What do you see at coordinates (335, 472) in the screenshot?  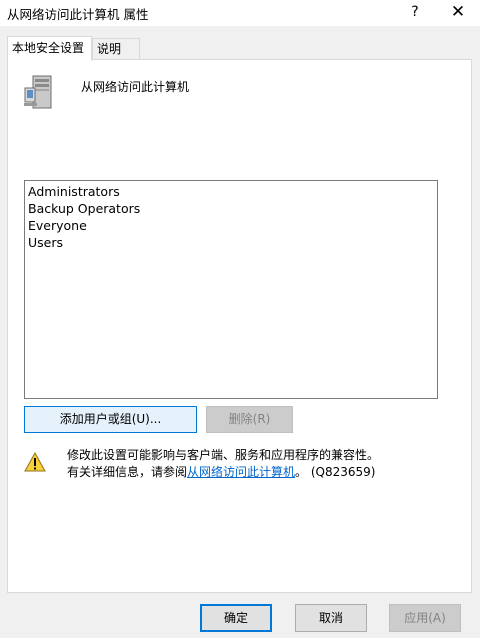 I see `warning-suffix: 。 (Q823659)` at bounding box center [335, 472].